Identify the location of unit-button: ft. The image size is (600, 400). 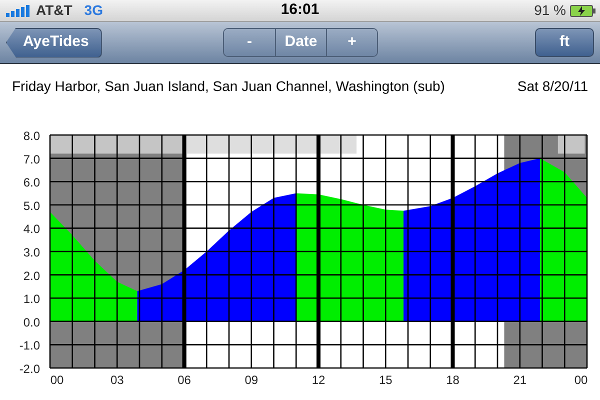
(564, 42).